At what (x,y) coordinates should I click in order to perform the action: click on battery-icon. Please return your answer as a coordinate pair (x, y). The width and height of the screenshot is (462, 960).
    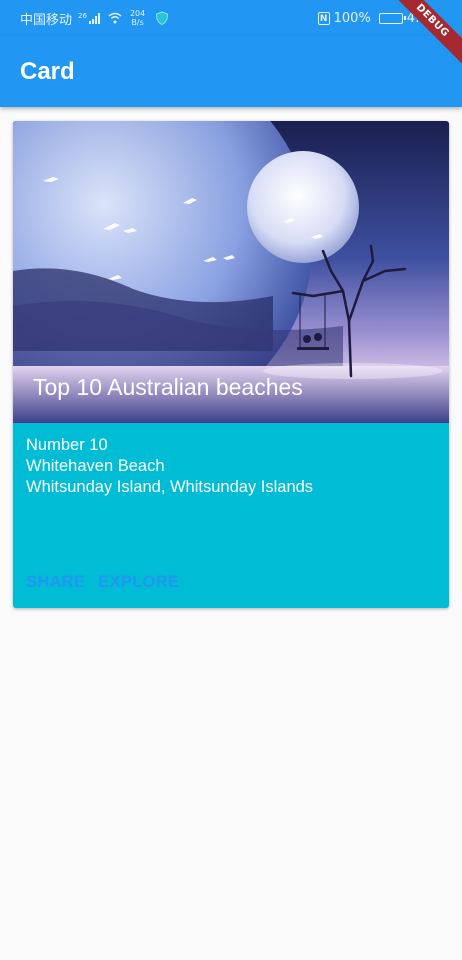
    Looking at the image, I should click on (392, 18).